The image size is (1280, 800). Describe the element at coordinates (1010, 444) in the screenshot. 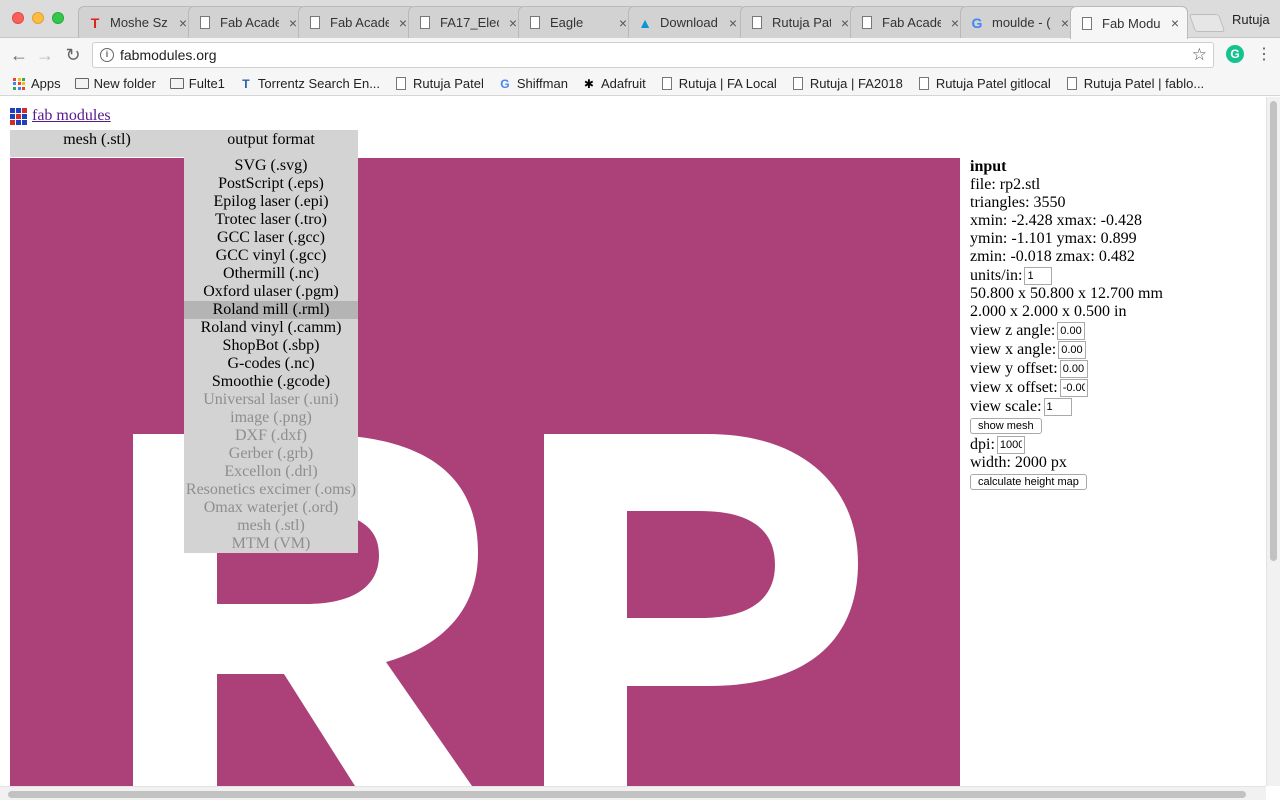

I see `dpi-input` at that location.